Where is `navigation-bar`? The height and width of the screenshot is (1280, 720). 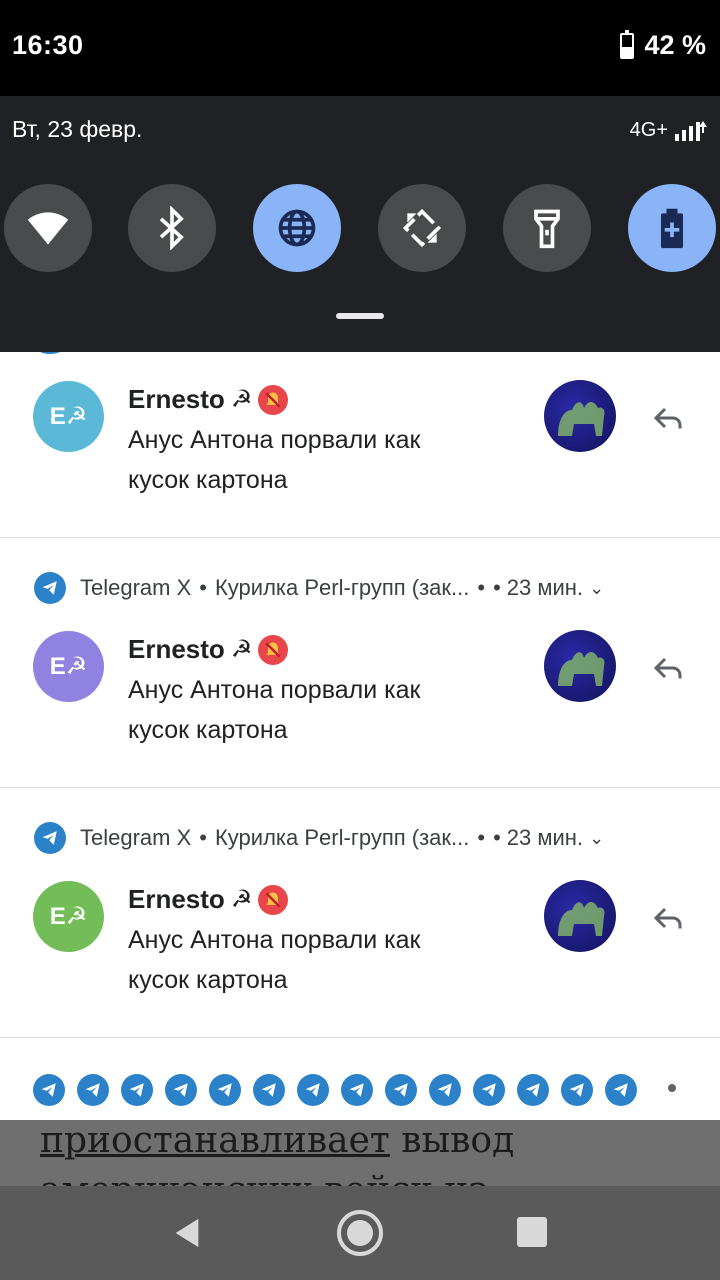 navigation-bar is located at coordinates (360, 1233).